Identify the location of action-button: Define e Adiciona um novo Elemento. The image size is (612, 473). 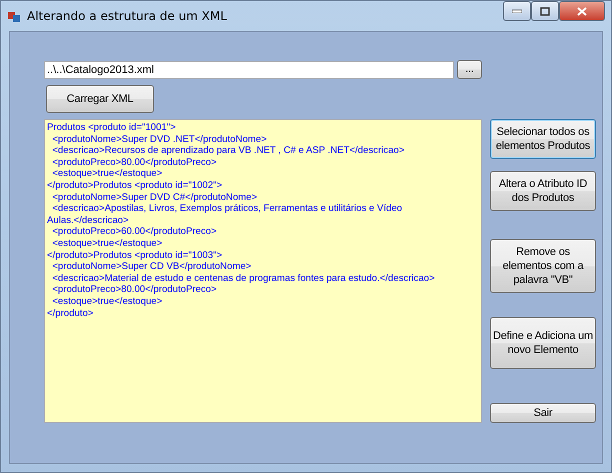
(543, 343).